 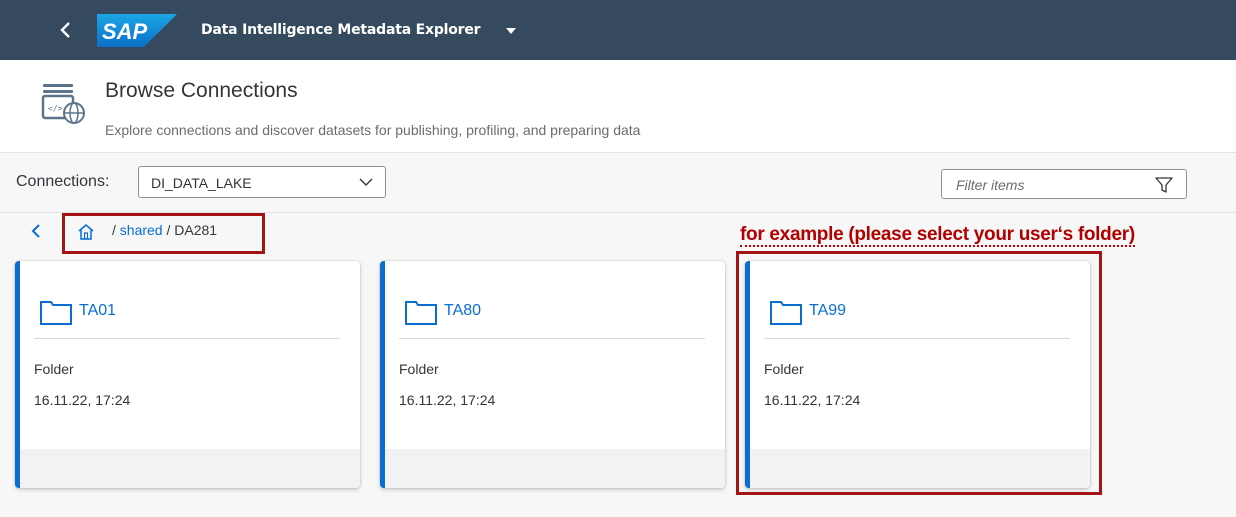 What do you see at coordinates (187, 374) in the screenshot?
I see `folder-card: TA01 Folder 16.11.22, 17:24` at bounding box center [187, 374].